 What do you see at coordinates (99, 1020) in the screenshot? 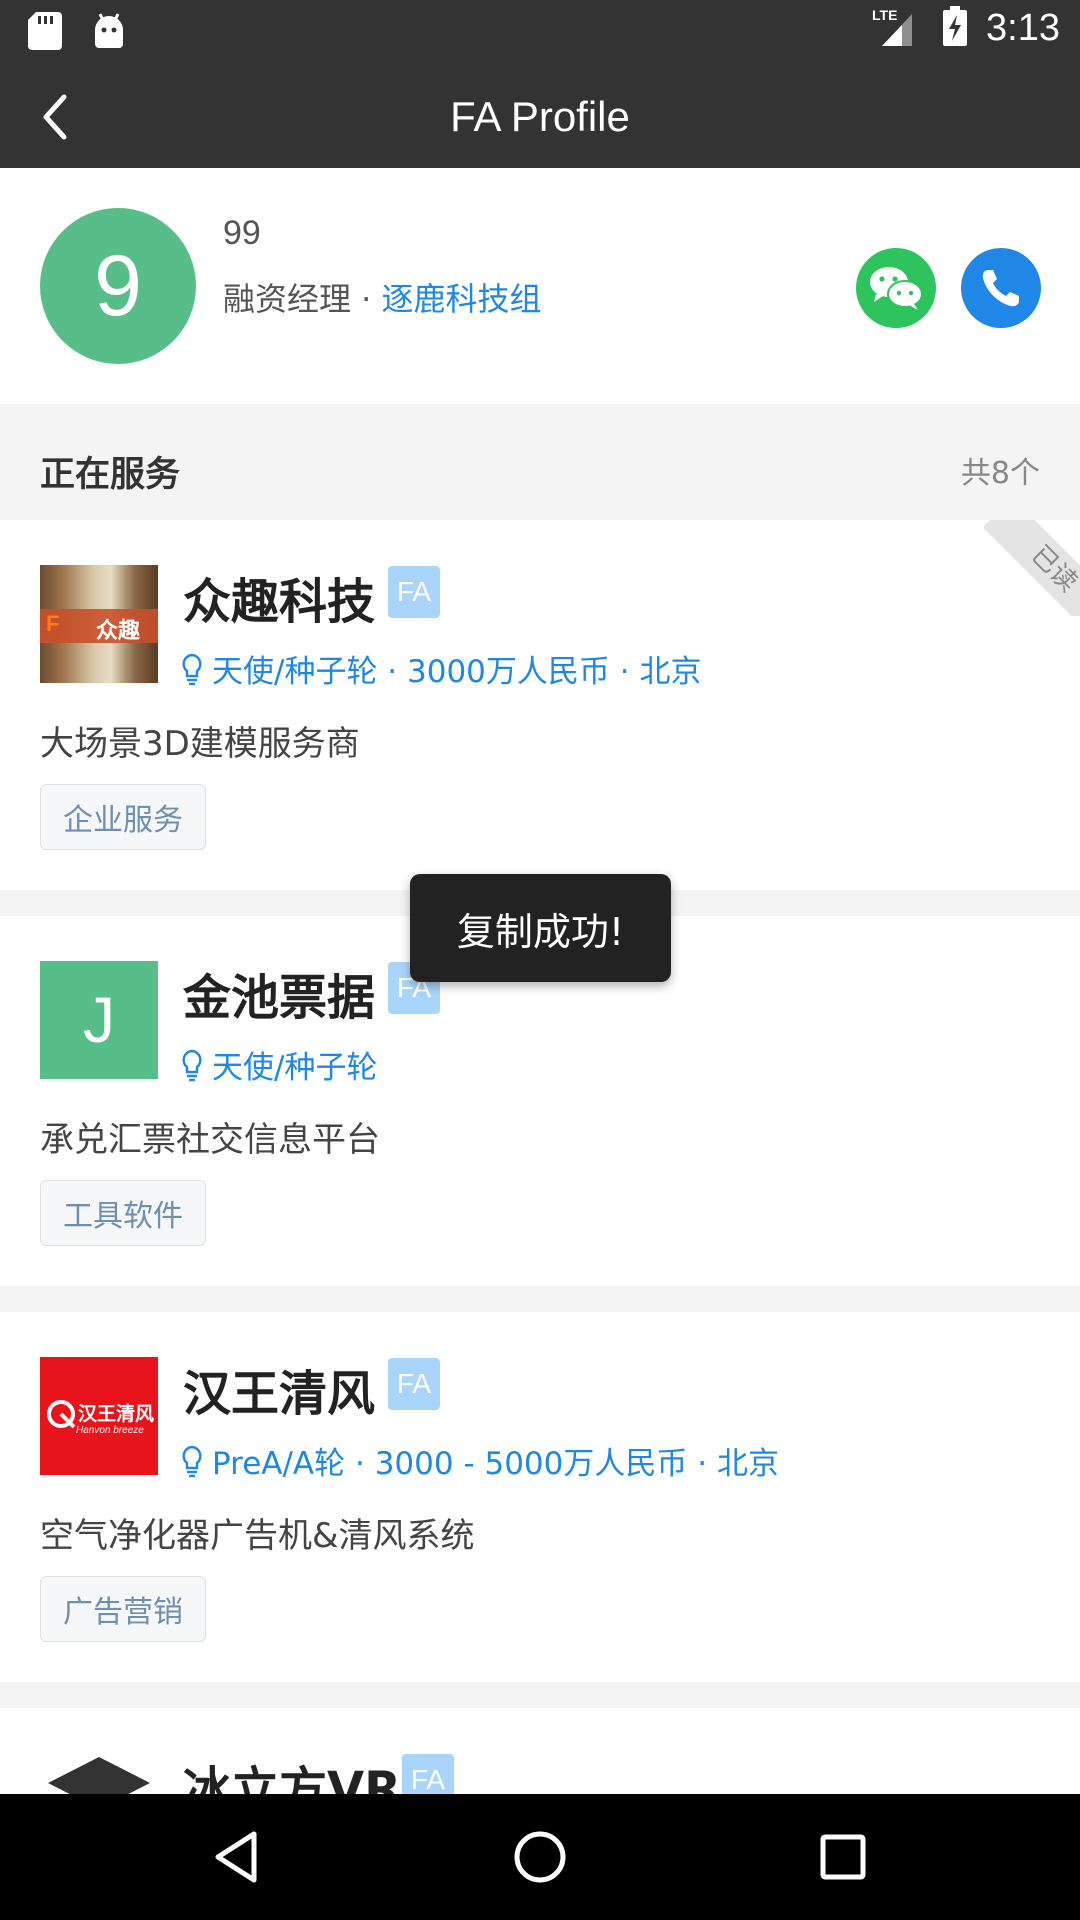
I see `company-logo: J` at bounding box center [99, 1020].